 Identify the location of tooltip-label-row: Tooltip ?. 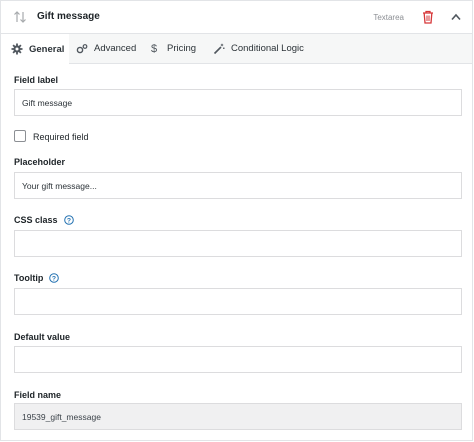
(37, 278).